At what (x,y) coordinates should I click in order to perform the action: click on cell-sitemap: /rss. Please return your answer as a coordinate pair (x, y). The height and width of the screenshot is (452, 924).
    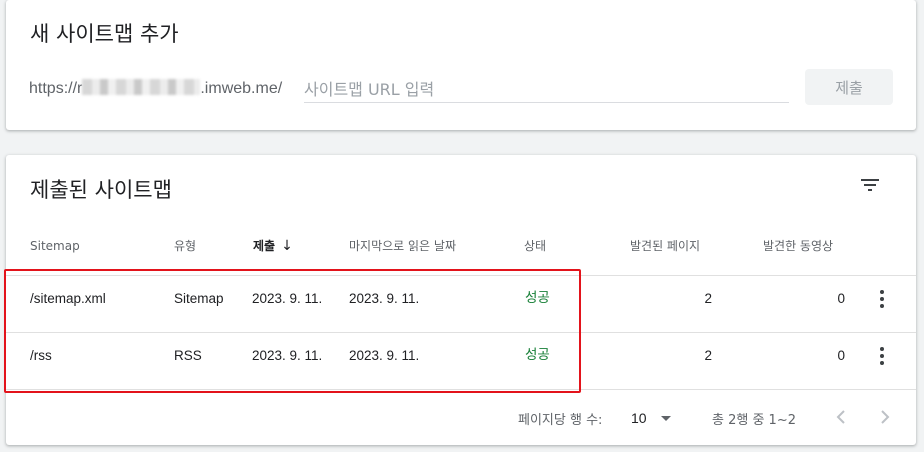
    Looking at the image, I should click on (41, 355).